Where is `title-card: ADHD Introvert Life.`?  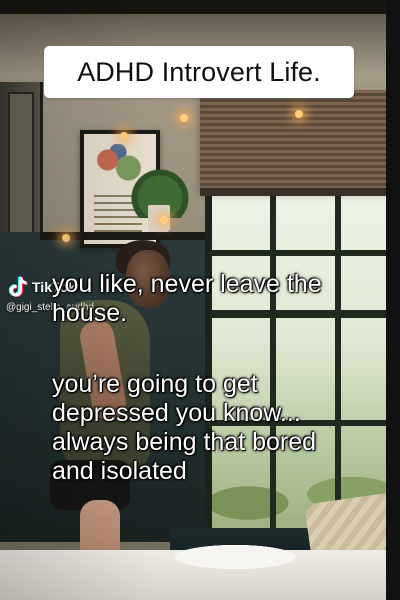 title-card: ADHD Introvert Life. is located at coordinates (199, 72).